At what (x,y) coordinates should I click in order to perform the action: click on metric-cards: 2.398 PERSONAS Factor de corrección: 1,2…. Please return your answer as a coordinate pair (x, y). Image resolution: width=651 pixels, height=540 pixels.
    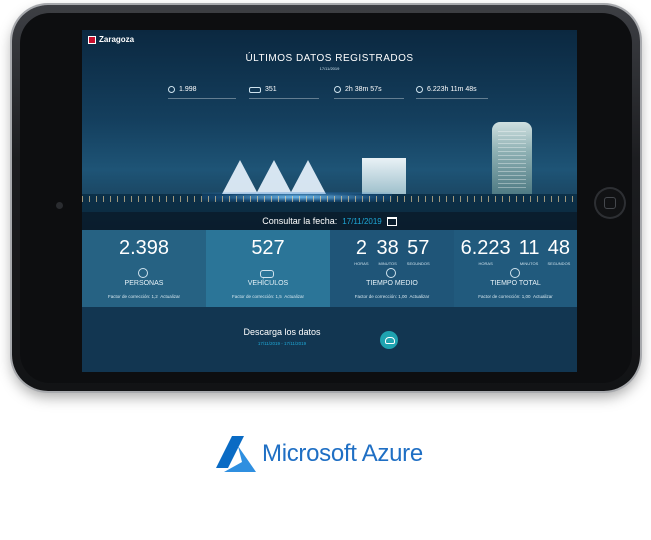
    Looking at the image, I should click on (329, 268).